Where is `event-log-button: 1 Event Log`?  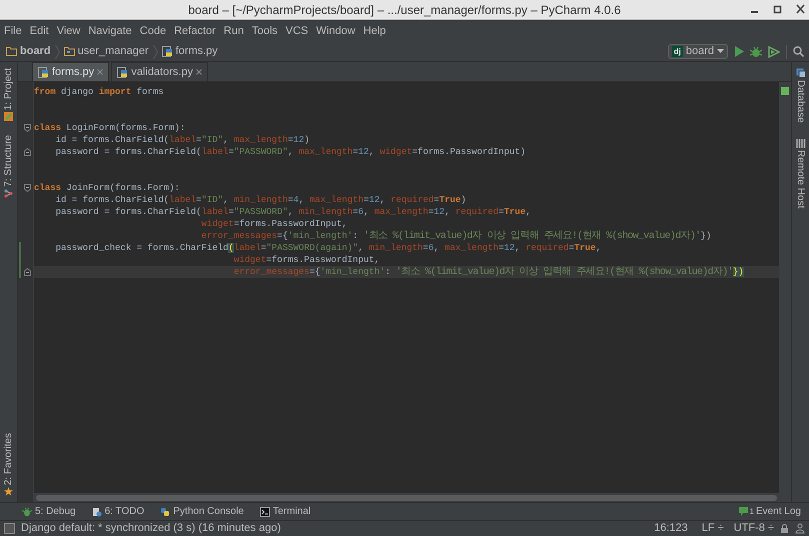
event-log-button: 1 Event Log is located at coordinates (769, 511).